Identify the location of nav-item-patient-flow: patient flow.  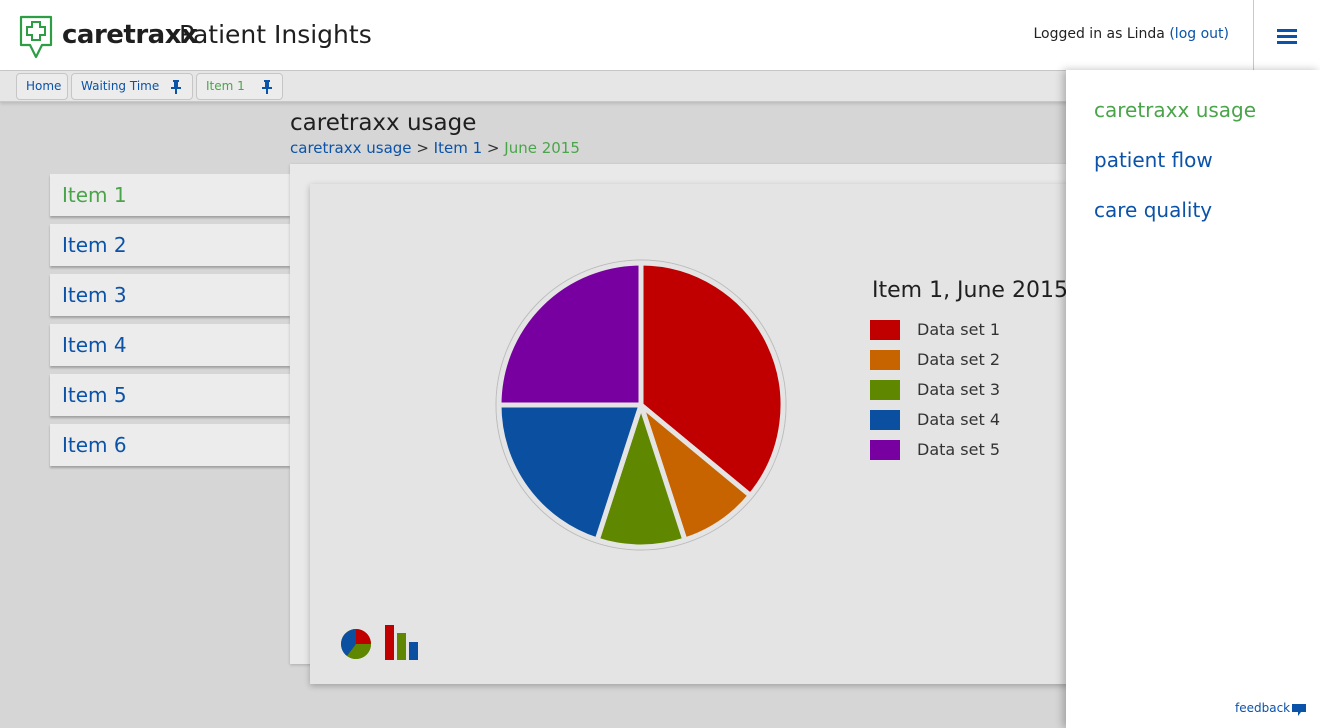
(1153, 160).